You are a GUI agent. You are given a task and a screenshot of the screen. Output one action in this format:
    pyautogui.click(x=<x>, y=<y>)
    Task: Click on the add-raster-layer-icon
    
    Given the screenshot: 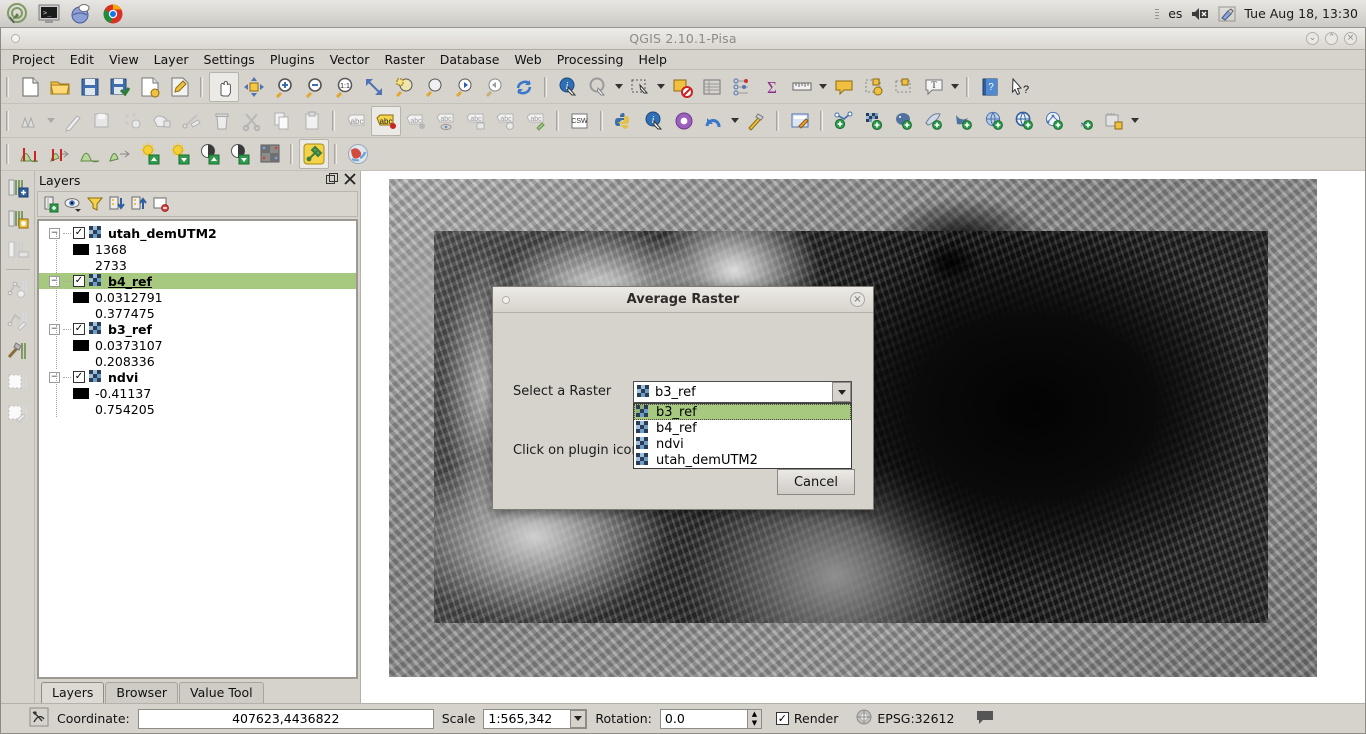 What is the action you would take?
    pyautogui.click(x=874, y=121)
    